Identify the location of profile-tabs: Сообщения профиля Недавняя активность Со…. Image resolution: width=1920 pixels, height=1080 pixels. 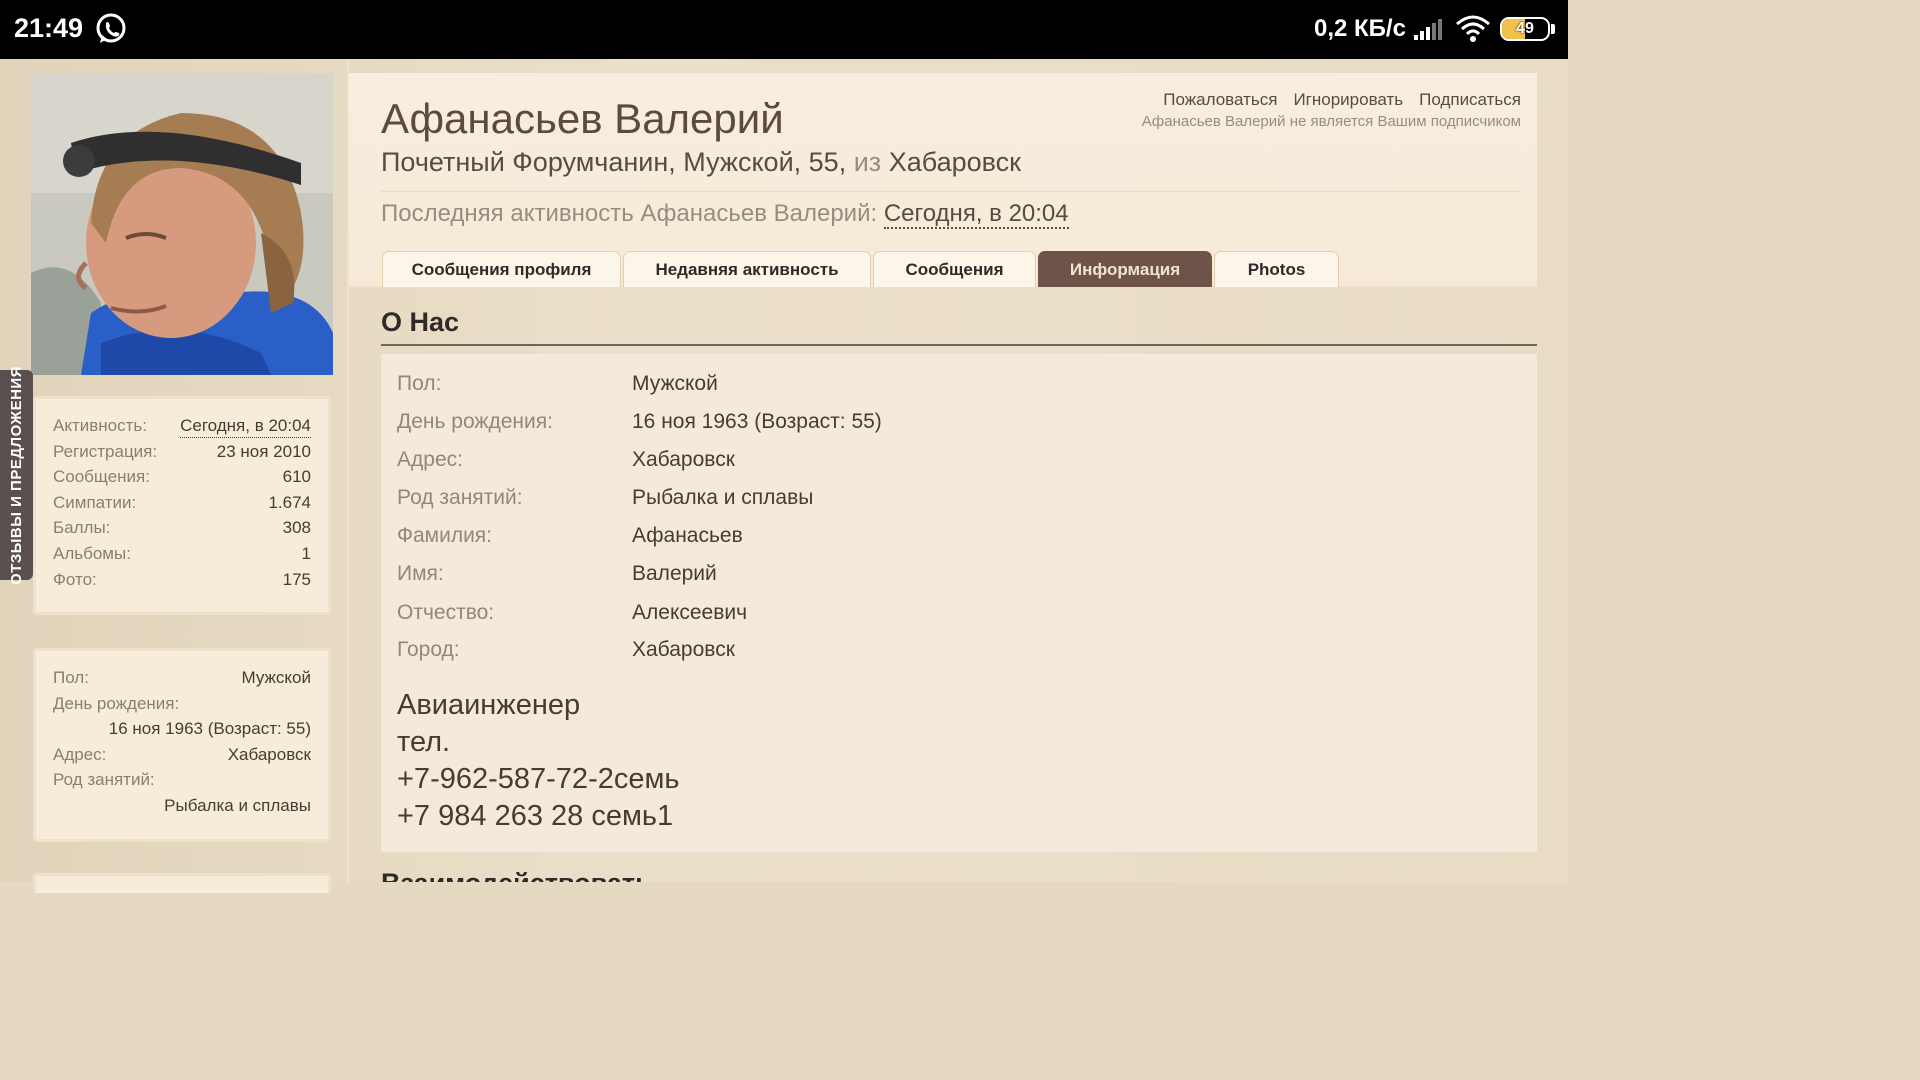
(861, 269).